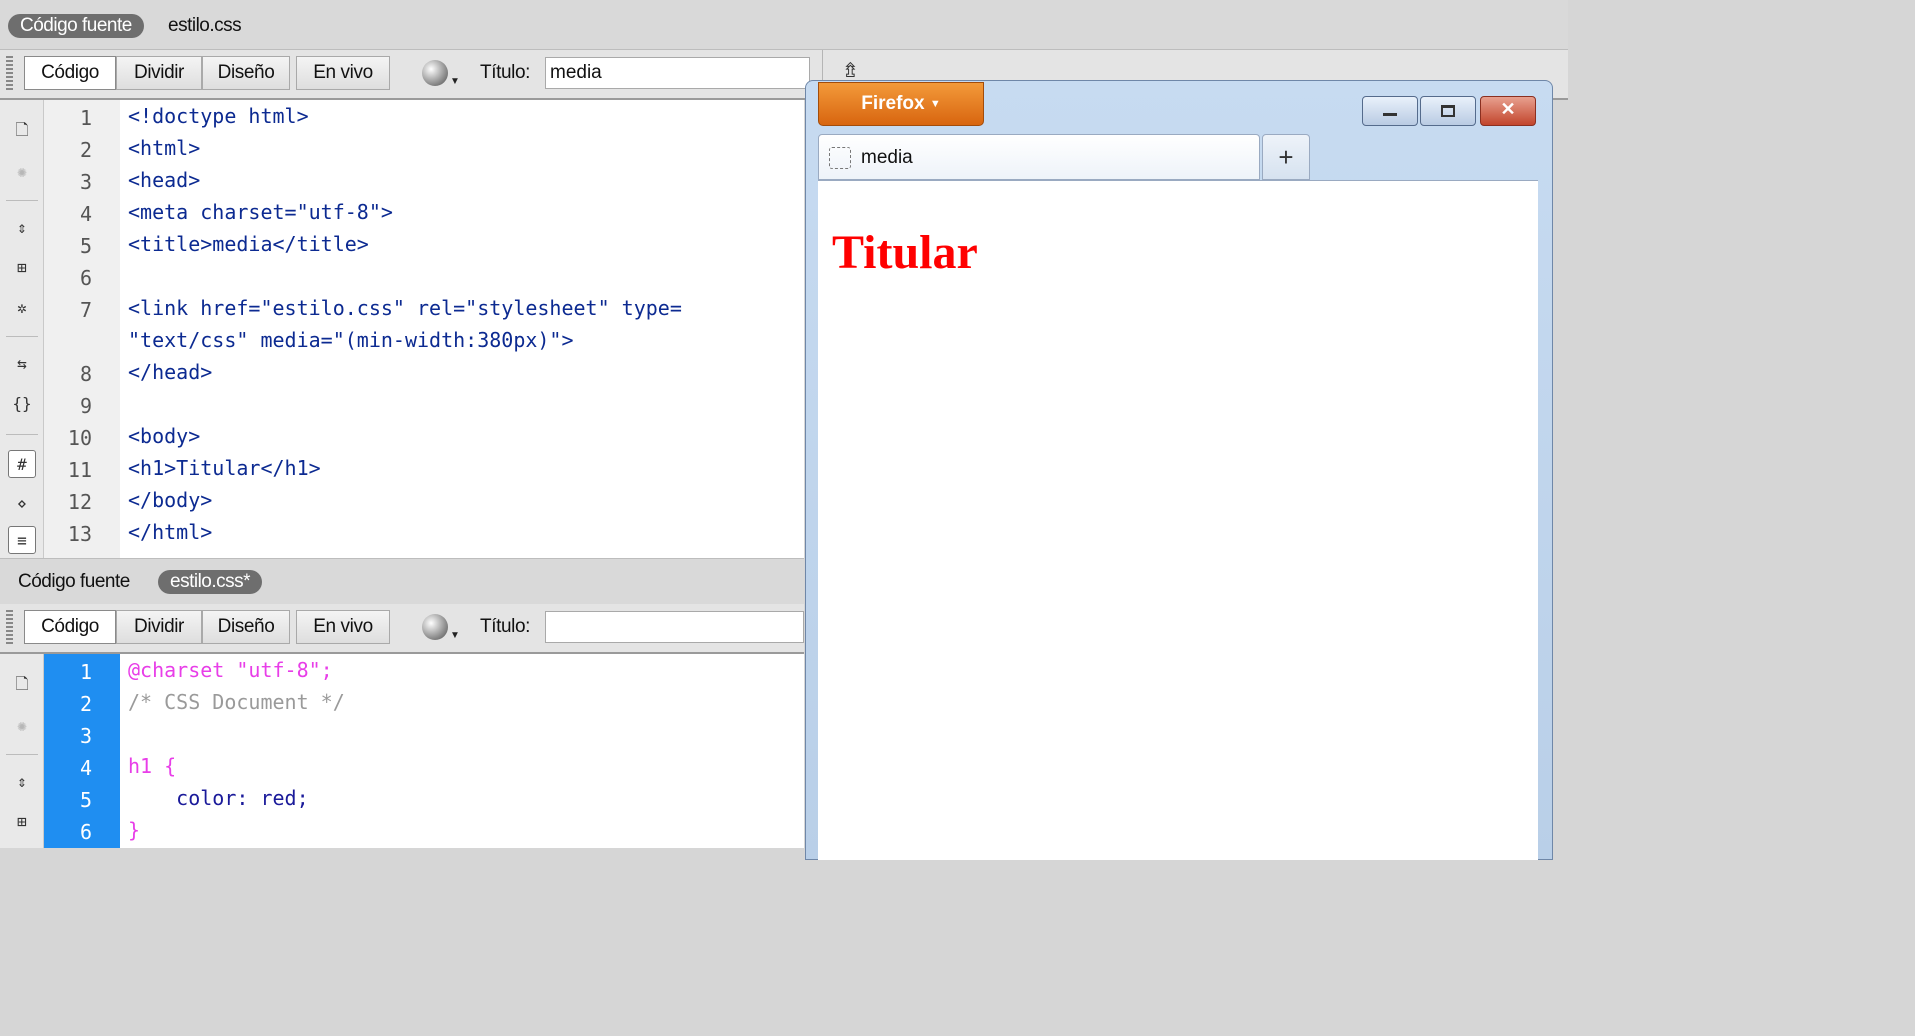  What do you see at coordinates (784, 25) in the screenshot?
I see `related-files-bar: Código fuente estilo.css` at bounding box center [784, 25].